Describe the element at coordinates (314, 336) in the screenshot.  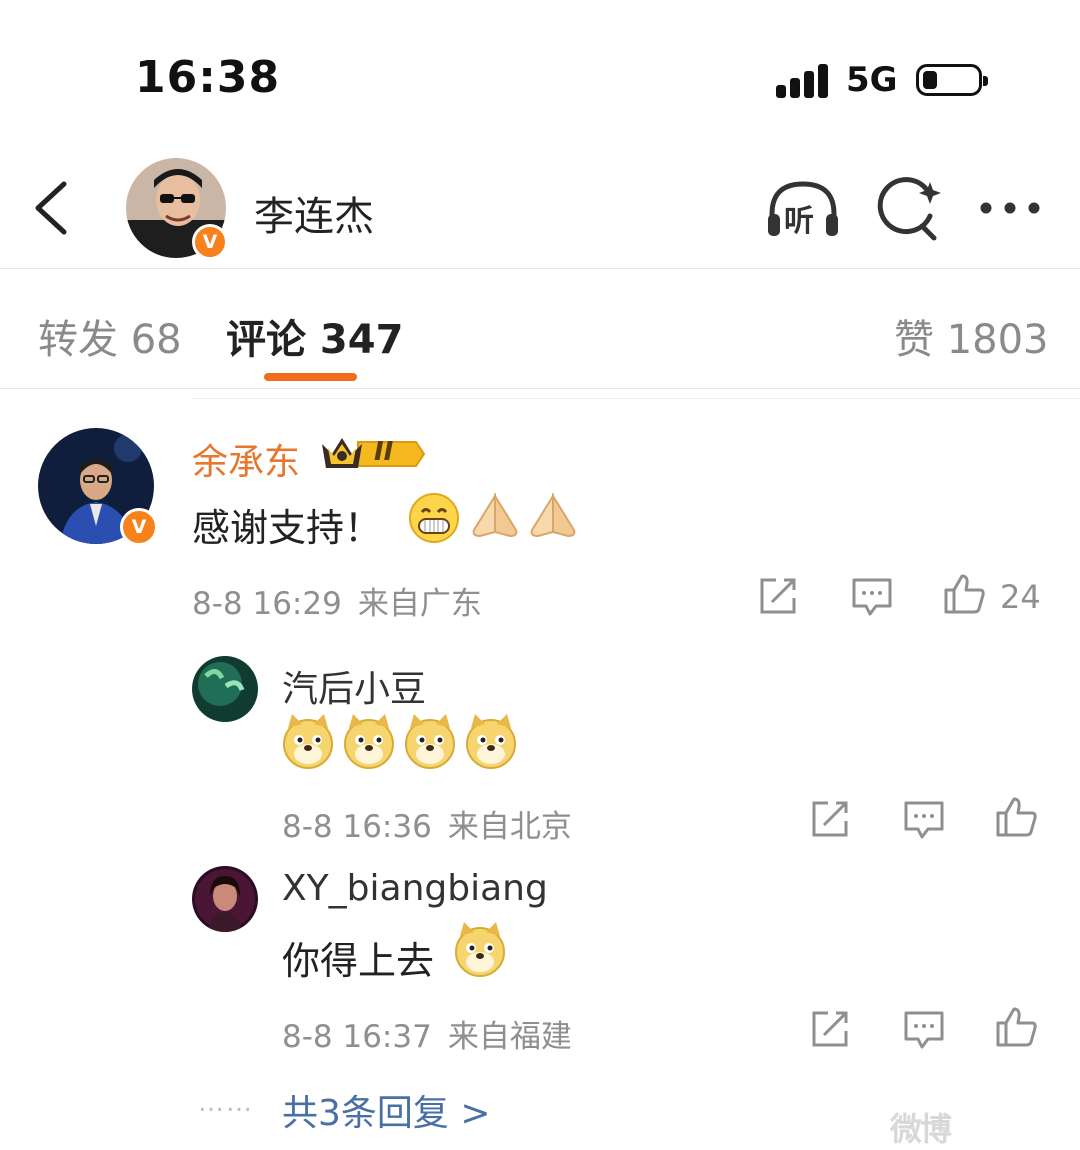
I see `tab-comments: 评论 347` at that location.